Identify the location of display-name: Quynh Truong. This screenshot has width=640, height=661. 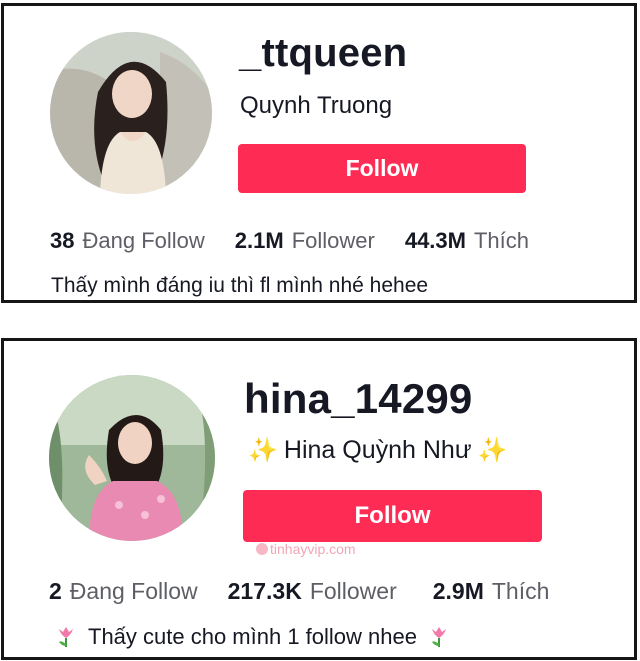
(316, 105).